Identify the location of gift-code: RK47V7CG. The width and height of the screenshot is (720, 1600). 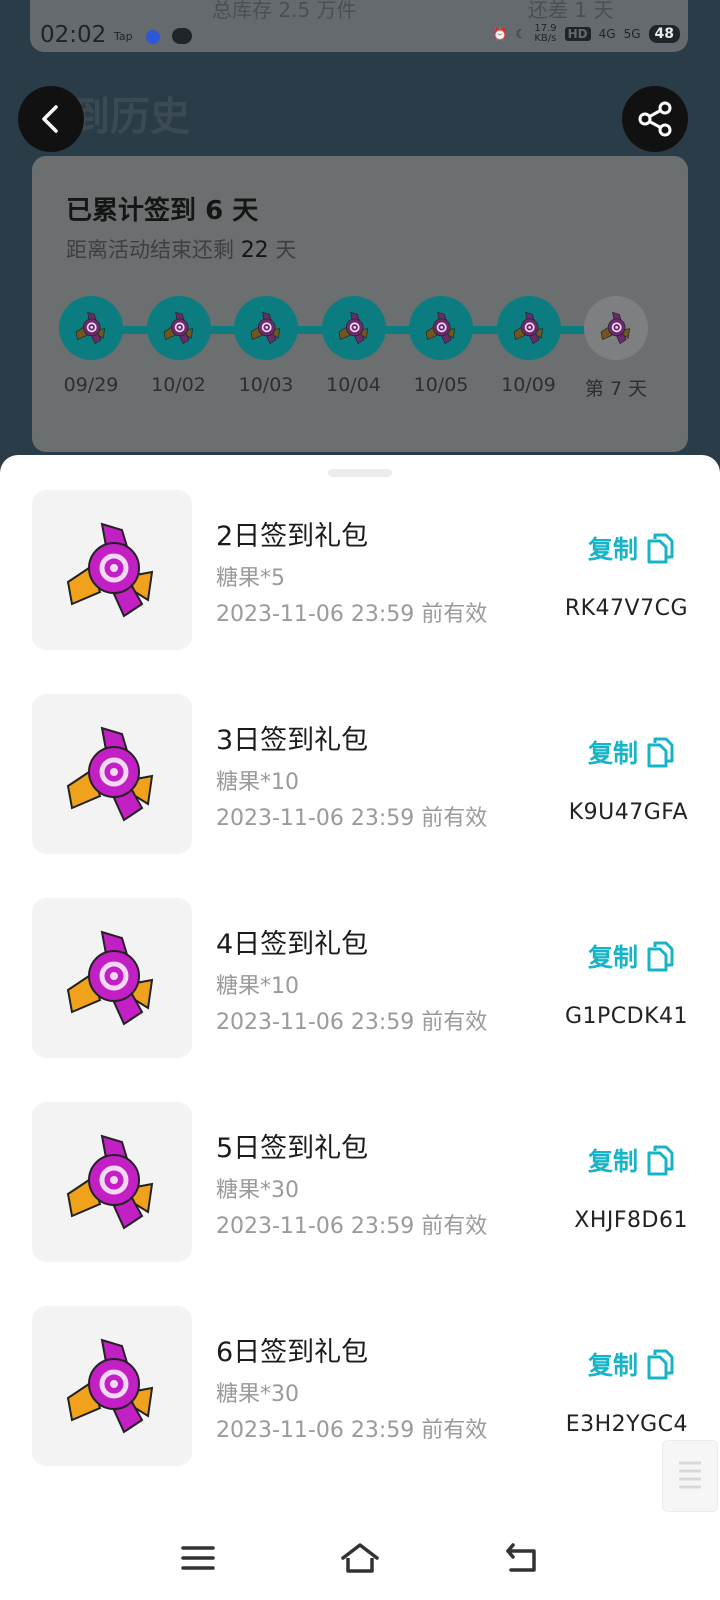
(626, 608).